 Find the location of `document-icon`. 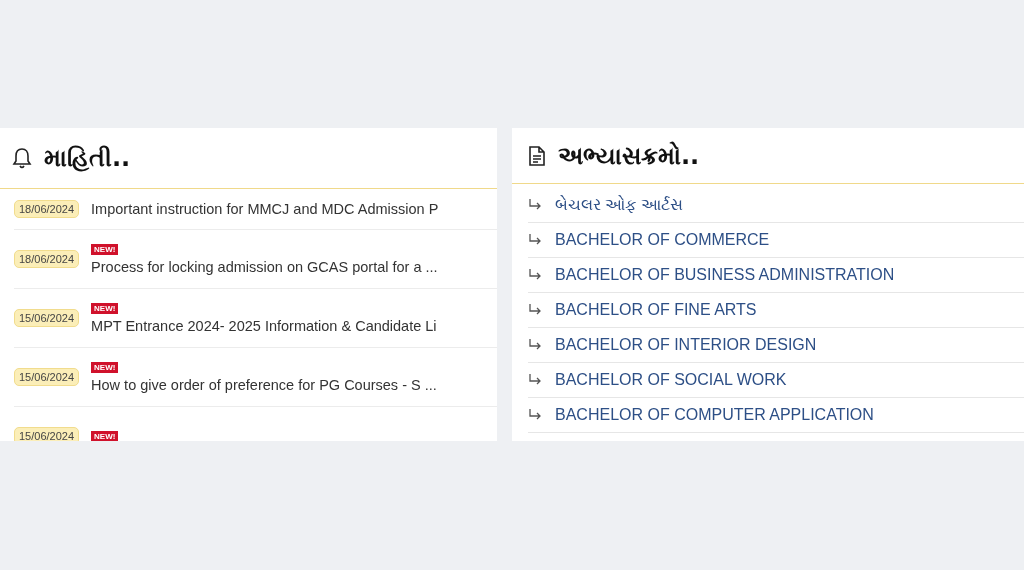

document-icon is located at coordinates (537, 155).